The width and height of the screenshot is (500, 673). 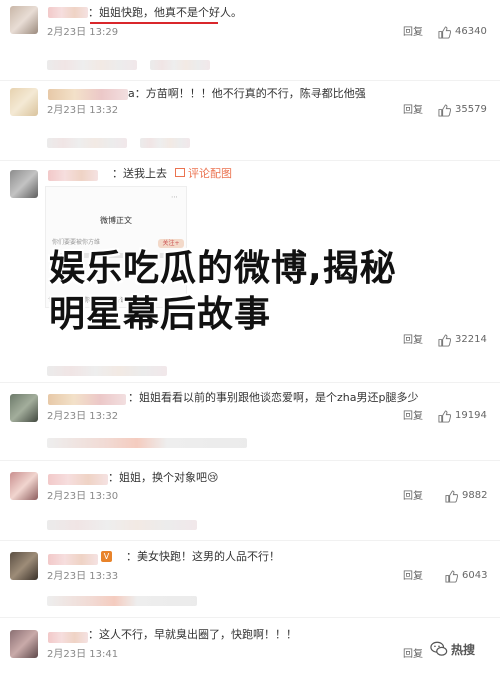 What do you see at coordinates (192, 634) in the screenshot?
I see `comment-text: ：这人不行，早就臭出圈了，快跑啊！！！` at bounding box center [192, 634].